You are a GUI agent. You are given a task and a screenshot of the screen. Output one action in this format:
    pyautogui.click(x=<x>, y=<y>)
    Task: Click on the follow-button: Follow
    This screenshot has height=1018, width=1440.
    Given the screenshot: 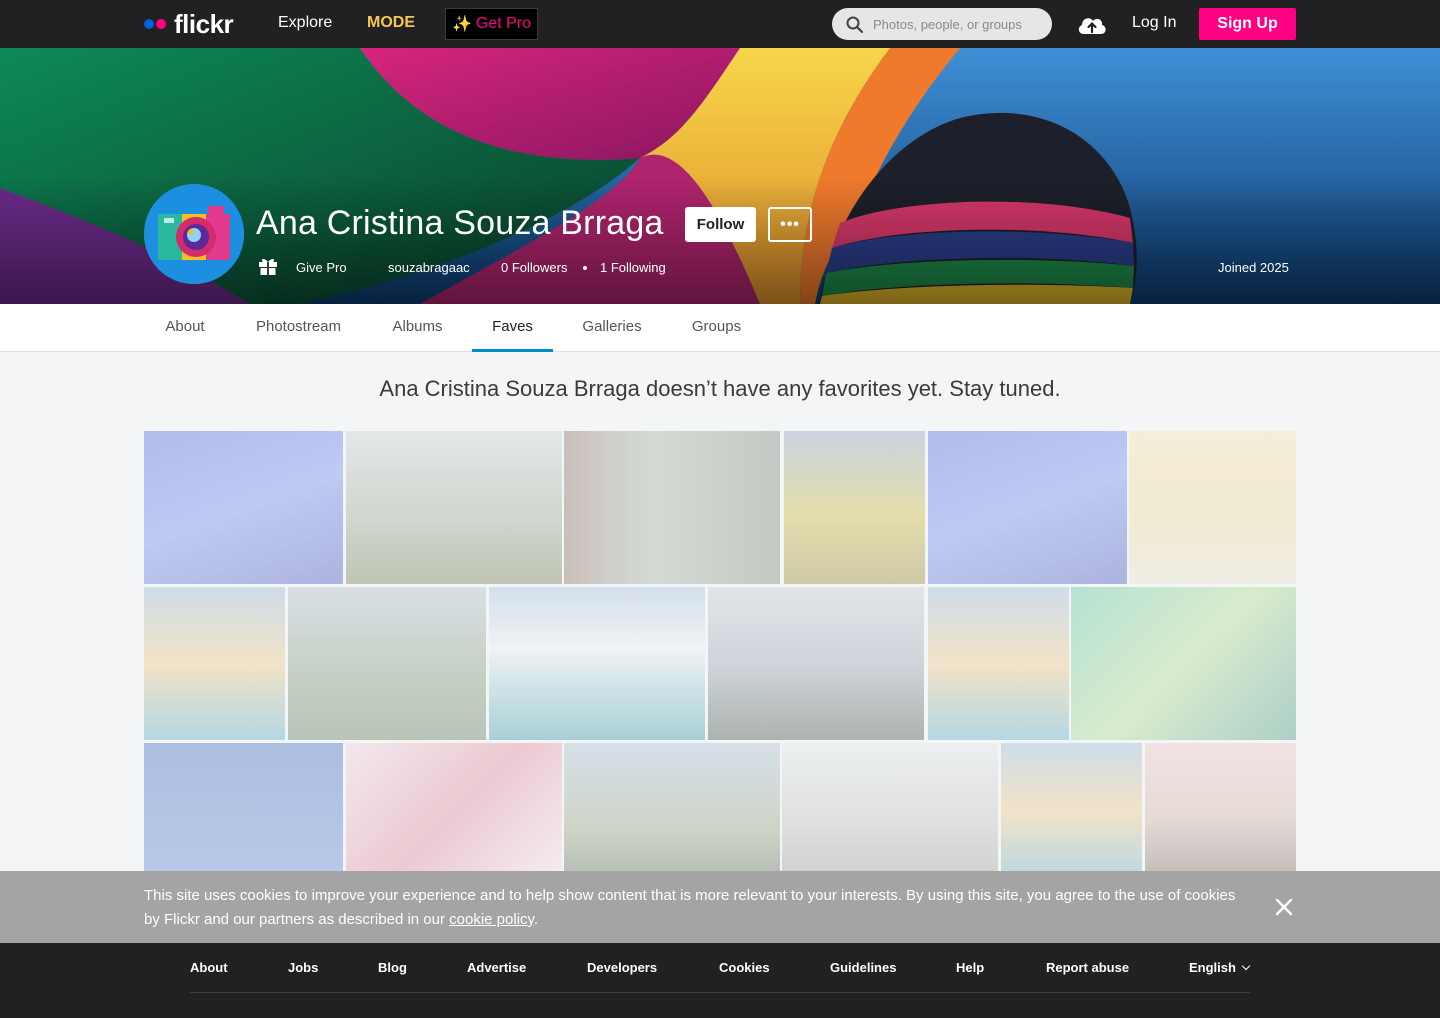 What is the action you would take?
    pyautogui.click(x=720, y=224)
    